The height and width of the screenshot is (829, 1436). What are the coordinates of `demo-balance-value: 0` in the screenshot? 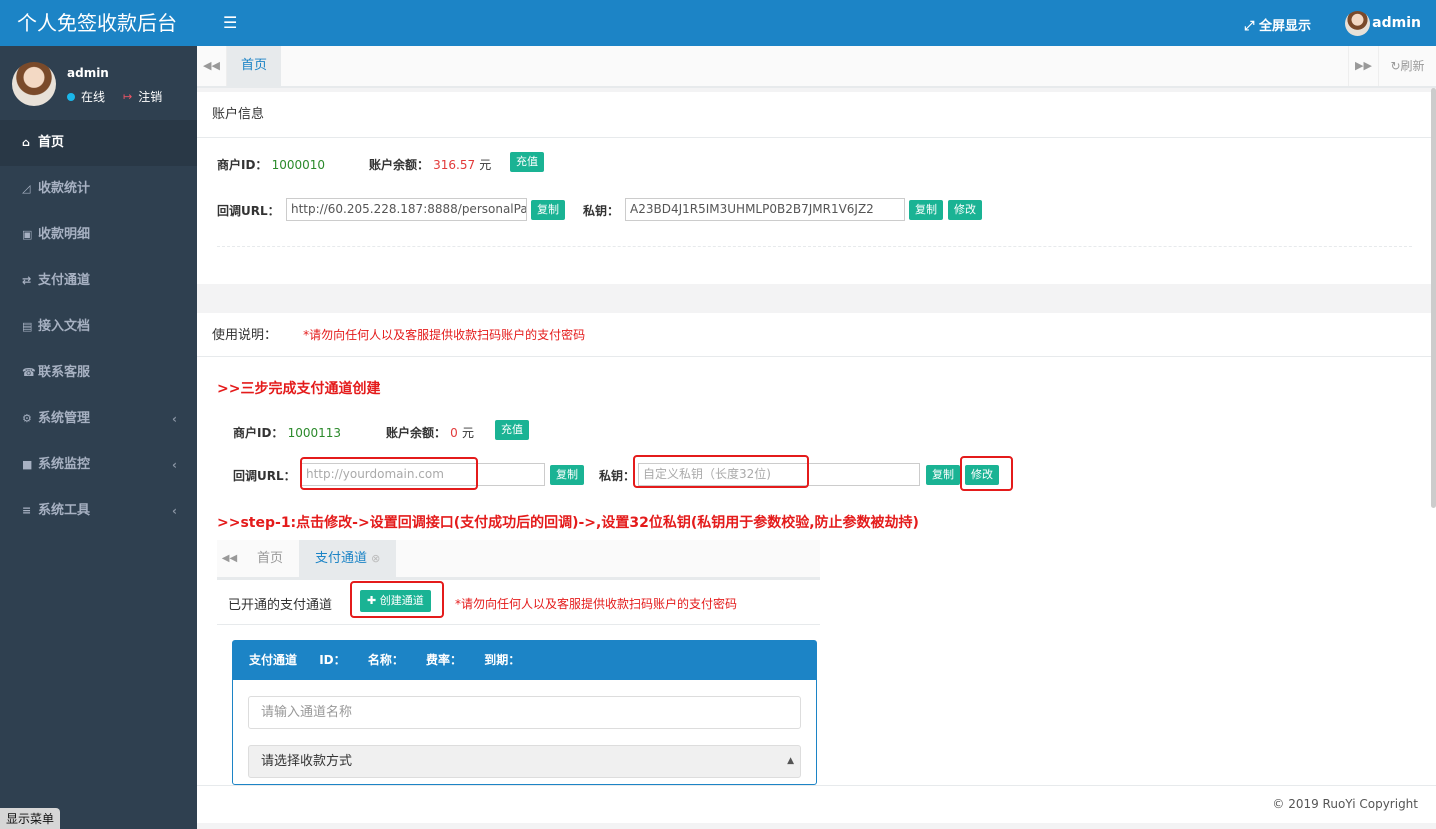 It's located at (454, 433).